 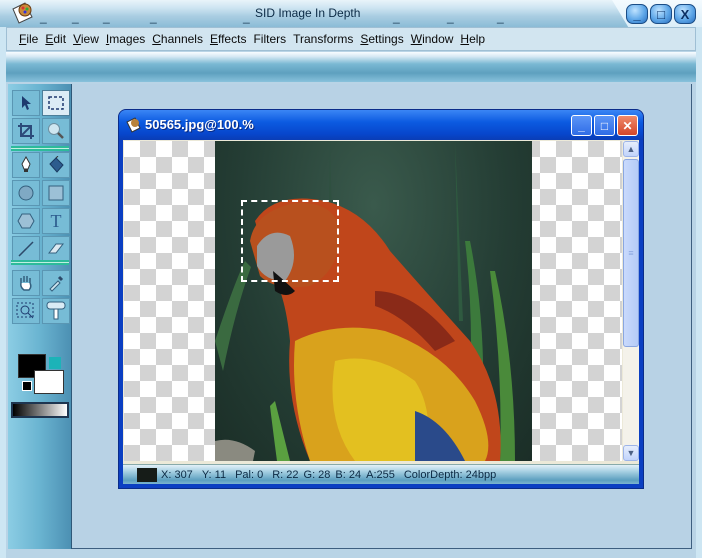 I want to click on zoom-select-icon, so click(x=25, y=310).